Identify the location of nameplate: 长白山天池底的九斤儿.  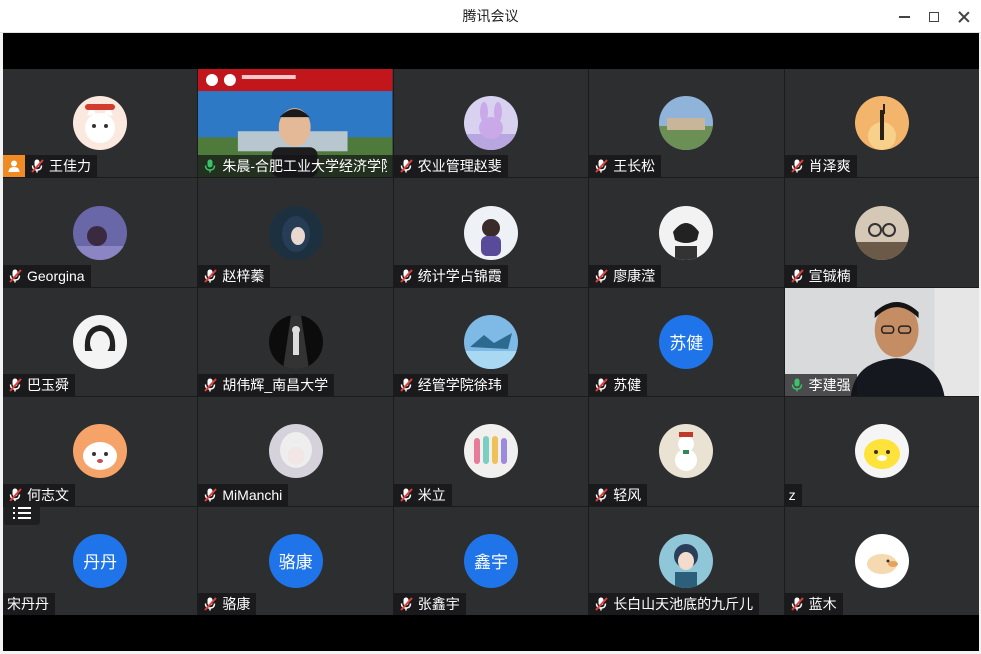
(674, 604).